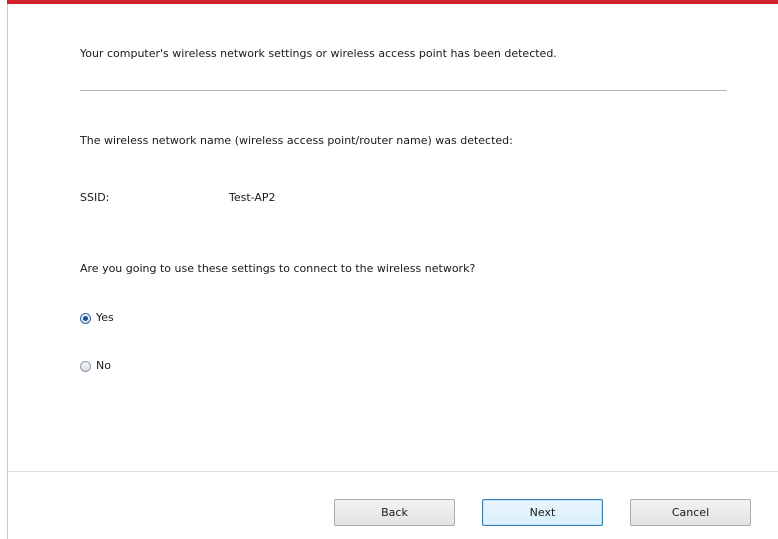  What do you see at coordinates (105, 317) in the screenshot?
I see `radio-option-yes-label: Yes` at bounding box center [105, 317].